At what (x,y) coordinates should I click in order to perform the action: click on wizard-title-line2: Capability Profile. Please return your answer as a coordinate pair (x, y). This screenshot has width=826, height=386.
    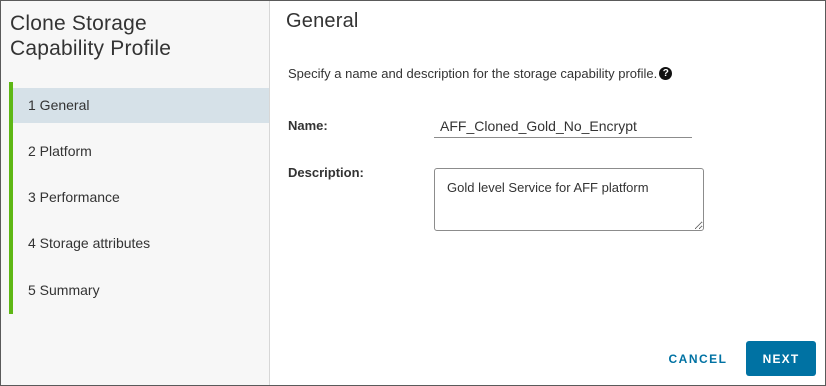
    Looking at the image, I should click on (91, 48).